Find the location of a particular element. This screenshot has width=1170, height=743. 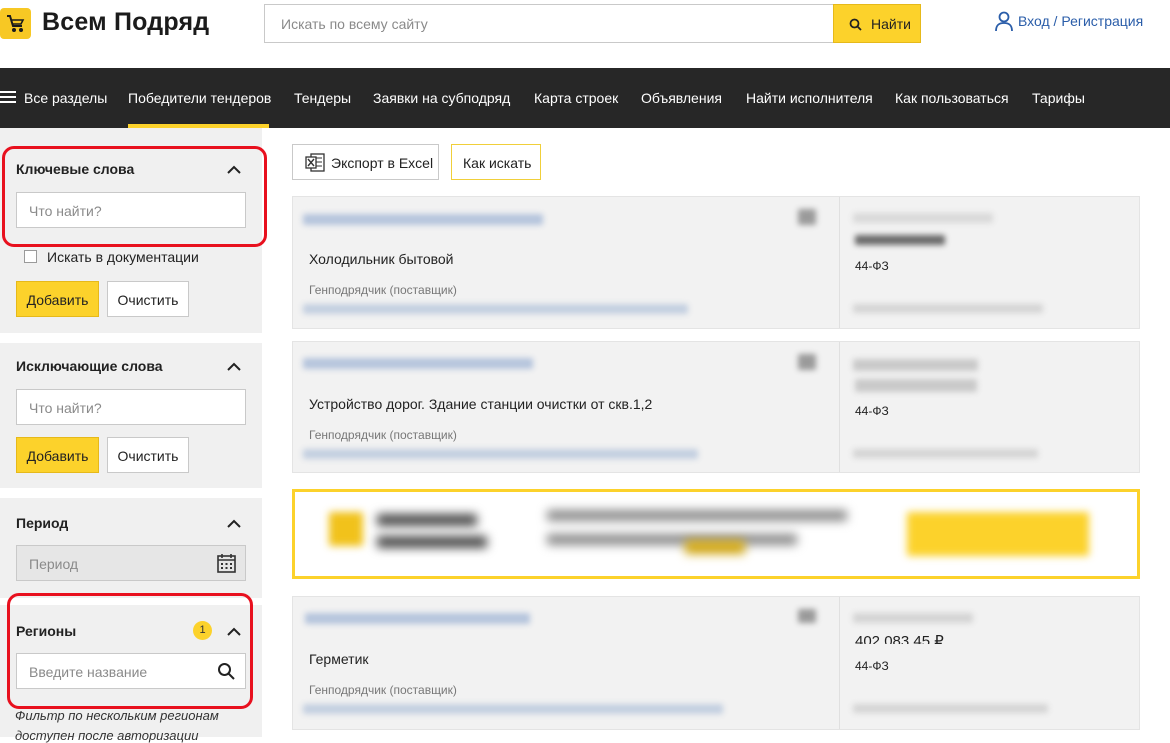

export-excel-label: Экспорт в Excel is located at coordinates (382, 163).